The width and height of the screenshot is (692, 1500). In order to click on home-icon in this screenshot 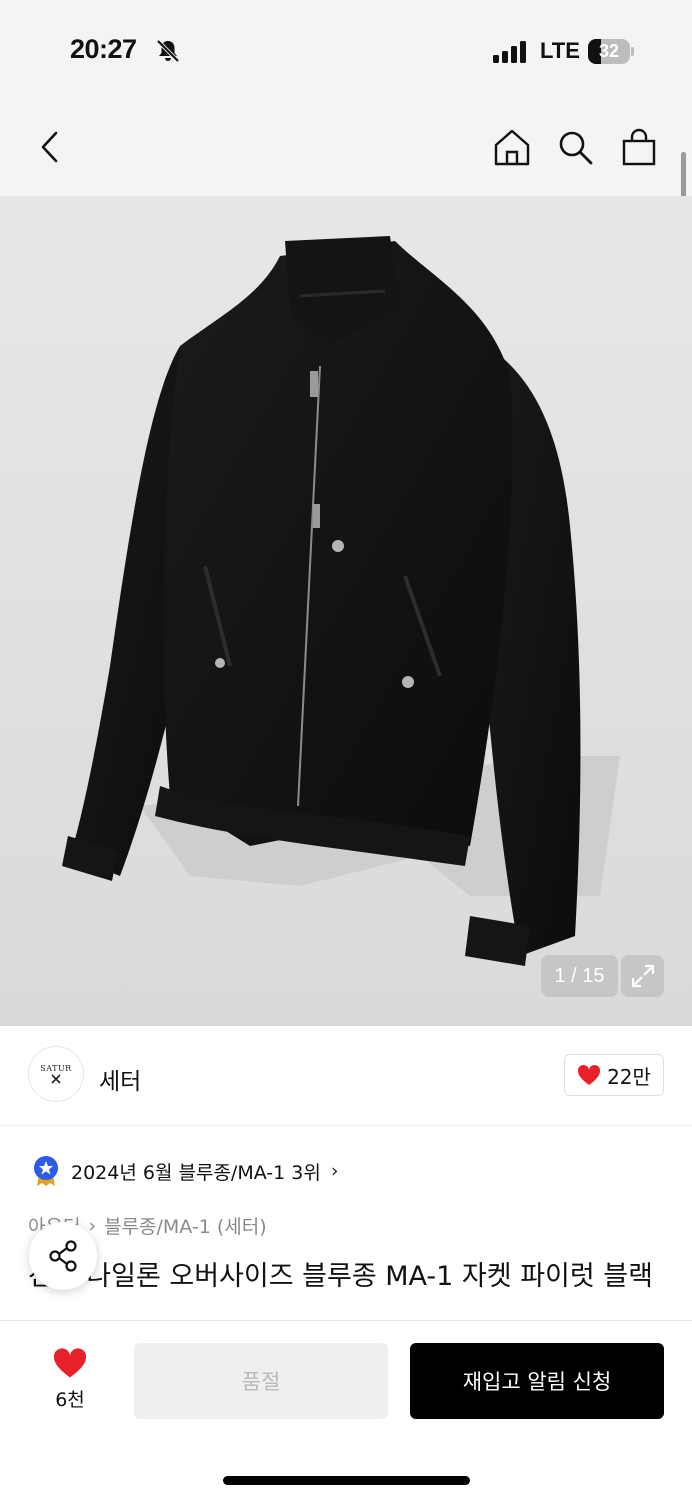, I will do `click(512, 147)`.